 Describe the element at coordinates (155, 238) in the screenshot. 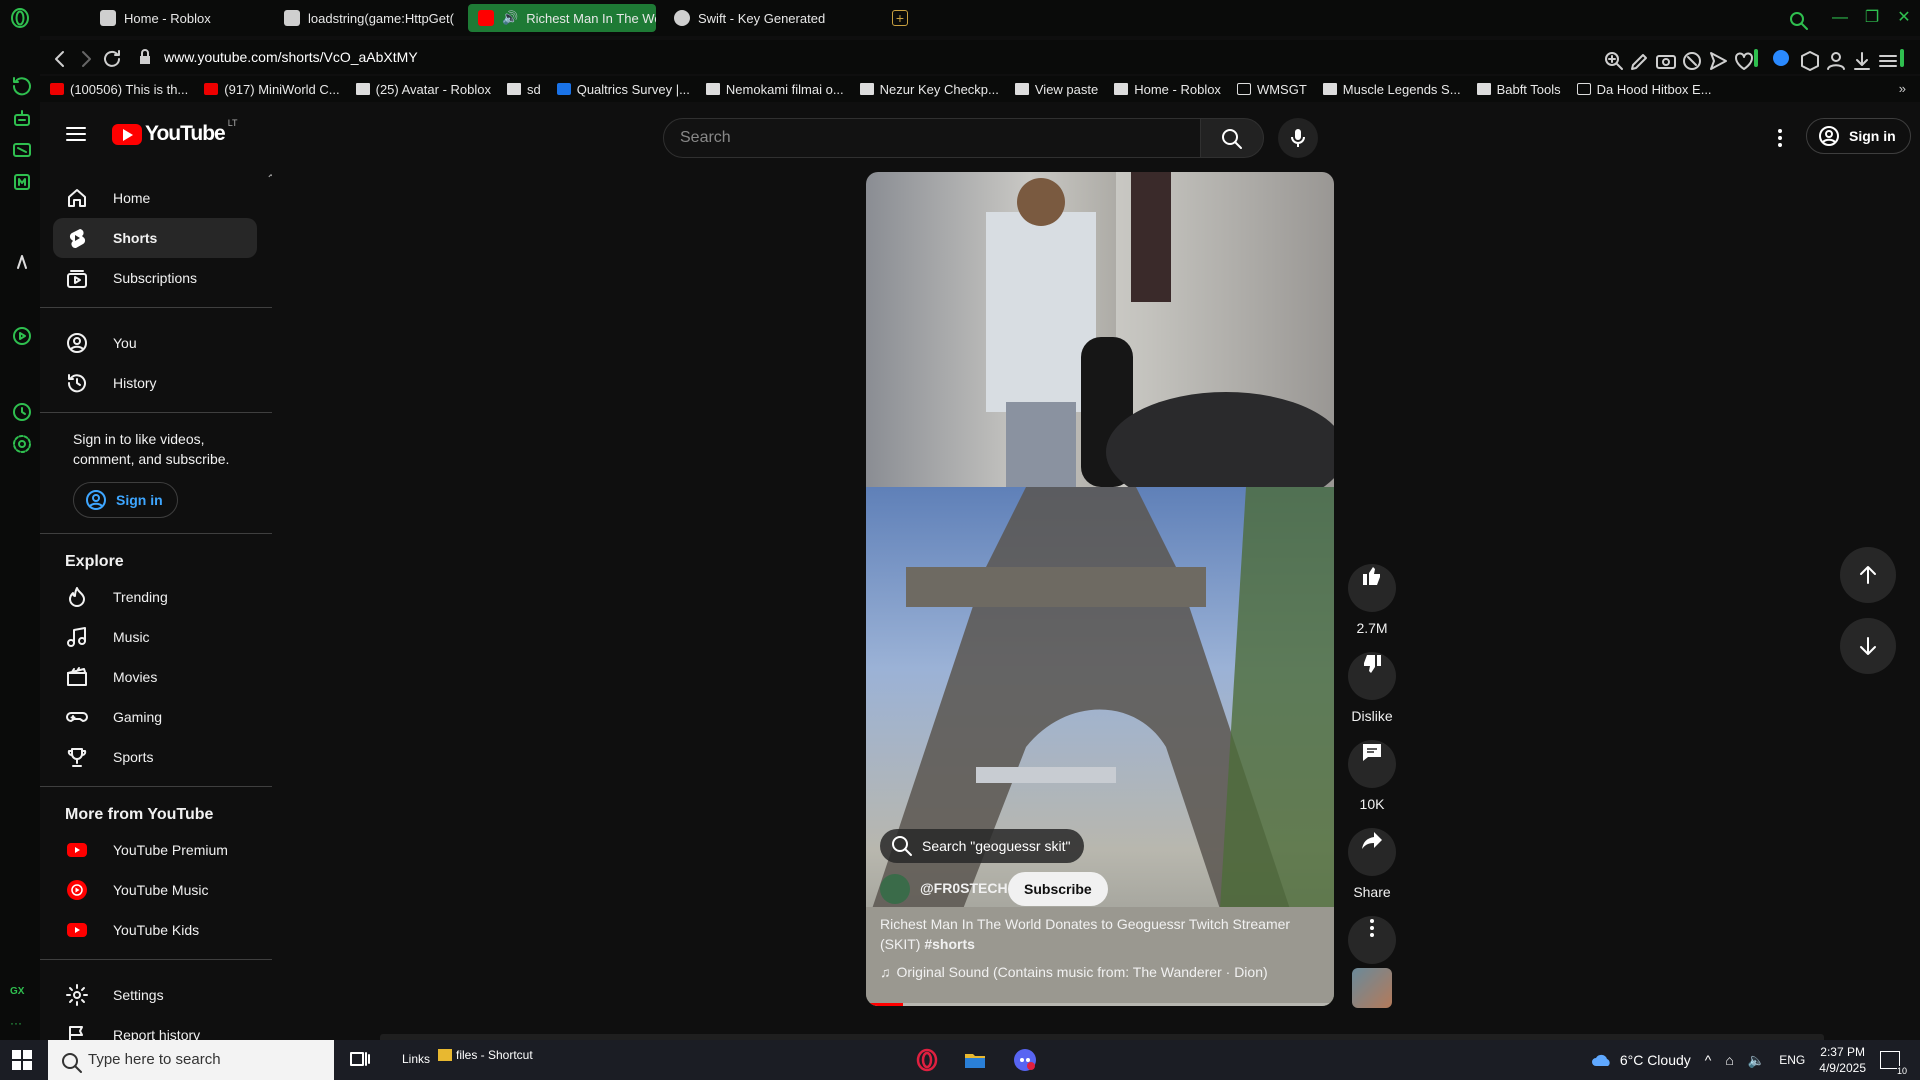

I see `guide-item-shorts: Shorts` at that location.